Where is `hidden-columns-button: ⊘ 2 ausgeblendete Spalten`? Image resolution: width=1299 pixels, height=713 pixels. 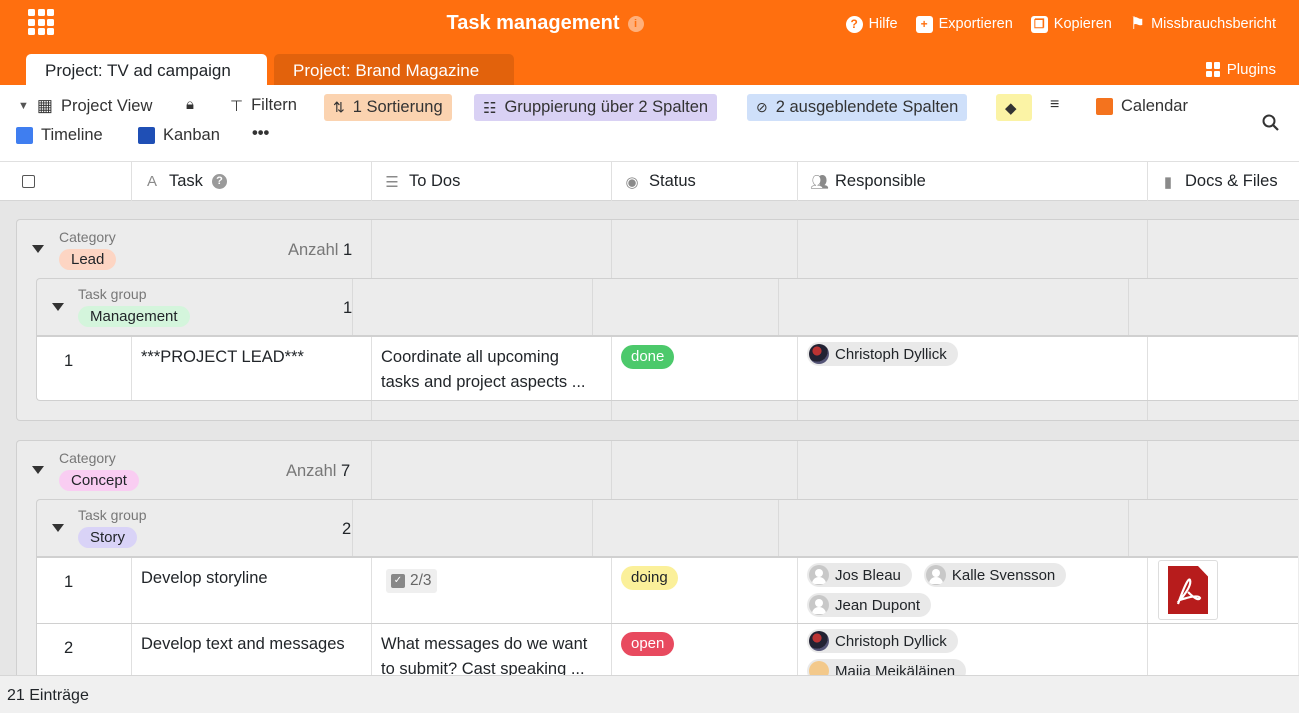
hidden-columns-button: ⊘ 2 ausgeblendete Spalten is located at coordinates (857, 107).